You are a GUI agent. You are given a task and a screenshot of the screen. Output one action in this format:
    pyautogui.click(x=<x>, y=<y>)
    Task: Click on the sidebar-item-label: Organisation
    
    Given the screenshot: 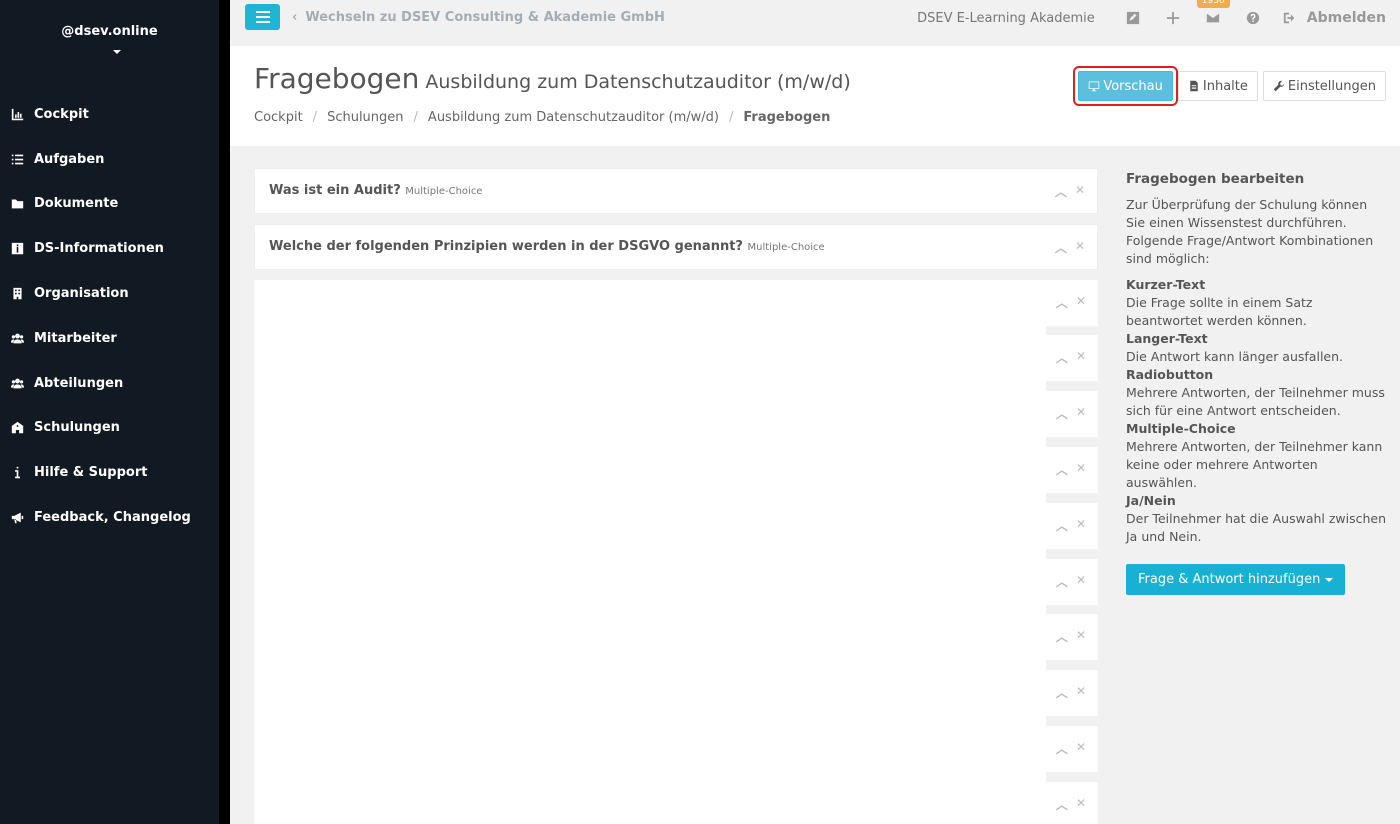 What is the action you would take?
    pyautogui.click(x=81, y=294)
    